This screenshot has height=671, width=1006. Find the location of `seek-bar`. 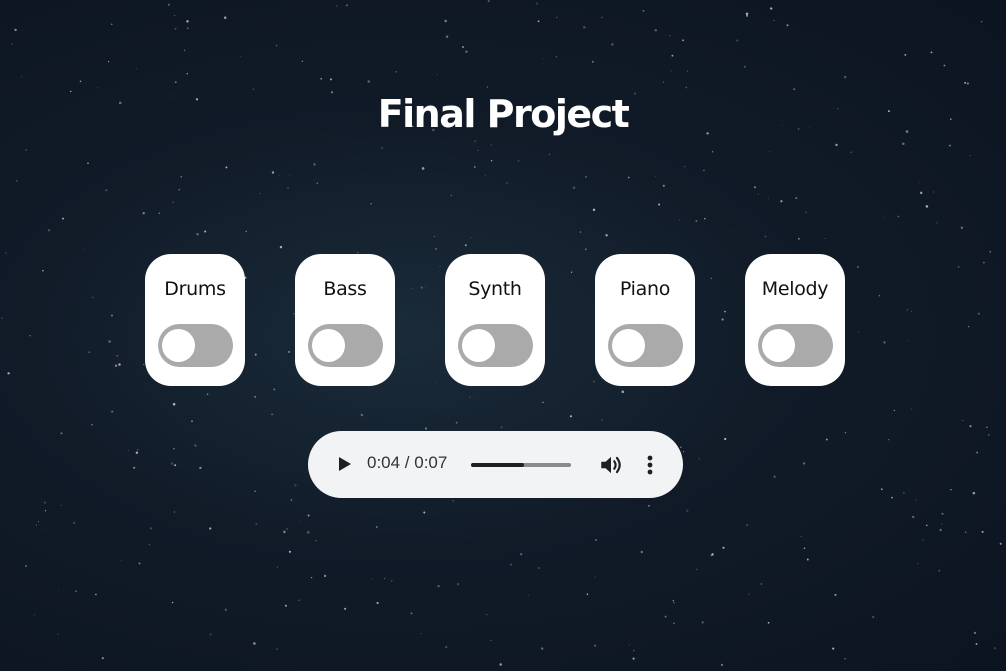

seek-bar is located at coordinates (521, 465).